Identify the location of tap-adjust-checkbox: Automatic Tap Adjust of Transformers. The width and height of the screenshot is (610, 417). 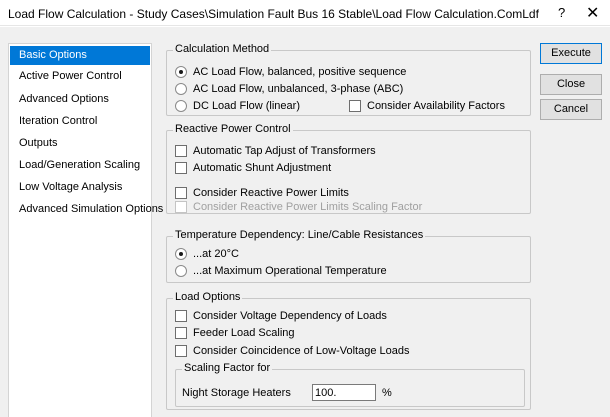
(275, 151).